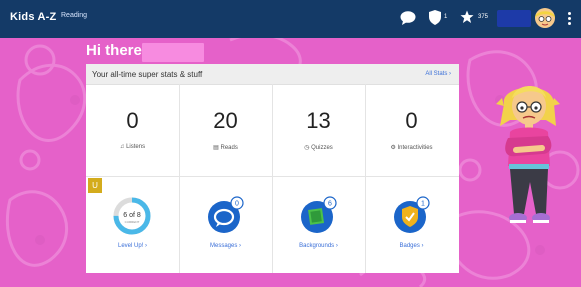 This screenshot has height=287, width=581. Describe the element at coordinates (514, 18) in the screenshot. I see `user-name-box` at that location.